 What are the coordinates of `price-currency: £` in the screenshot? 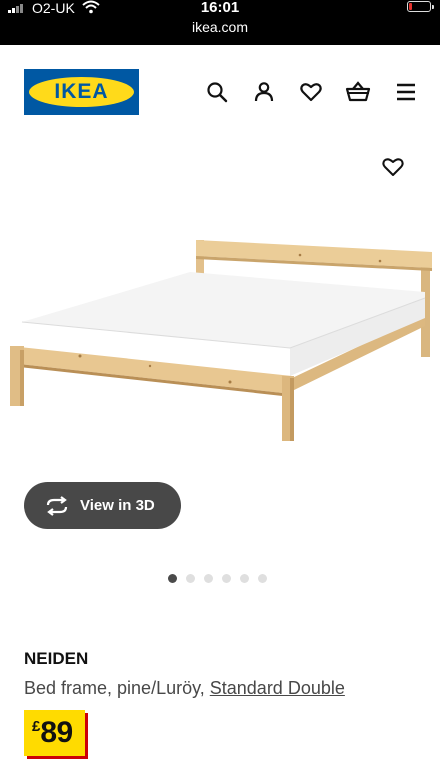 It's located at (36, 726).